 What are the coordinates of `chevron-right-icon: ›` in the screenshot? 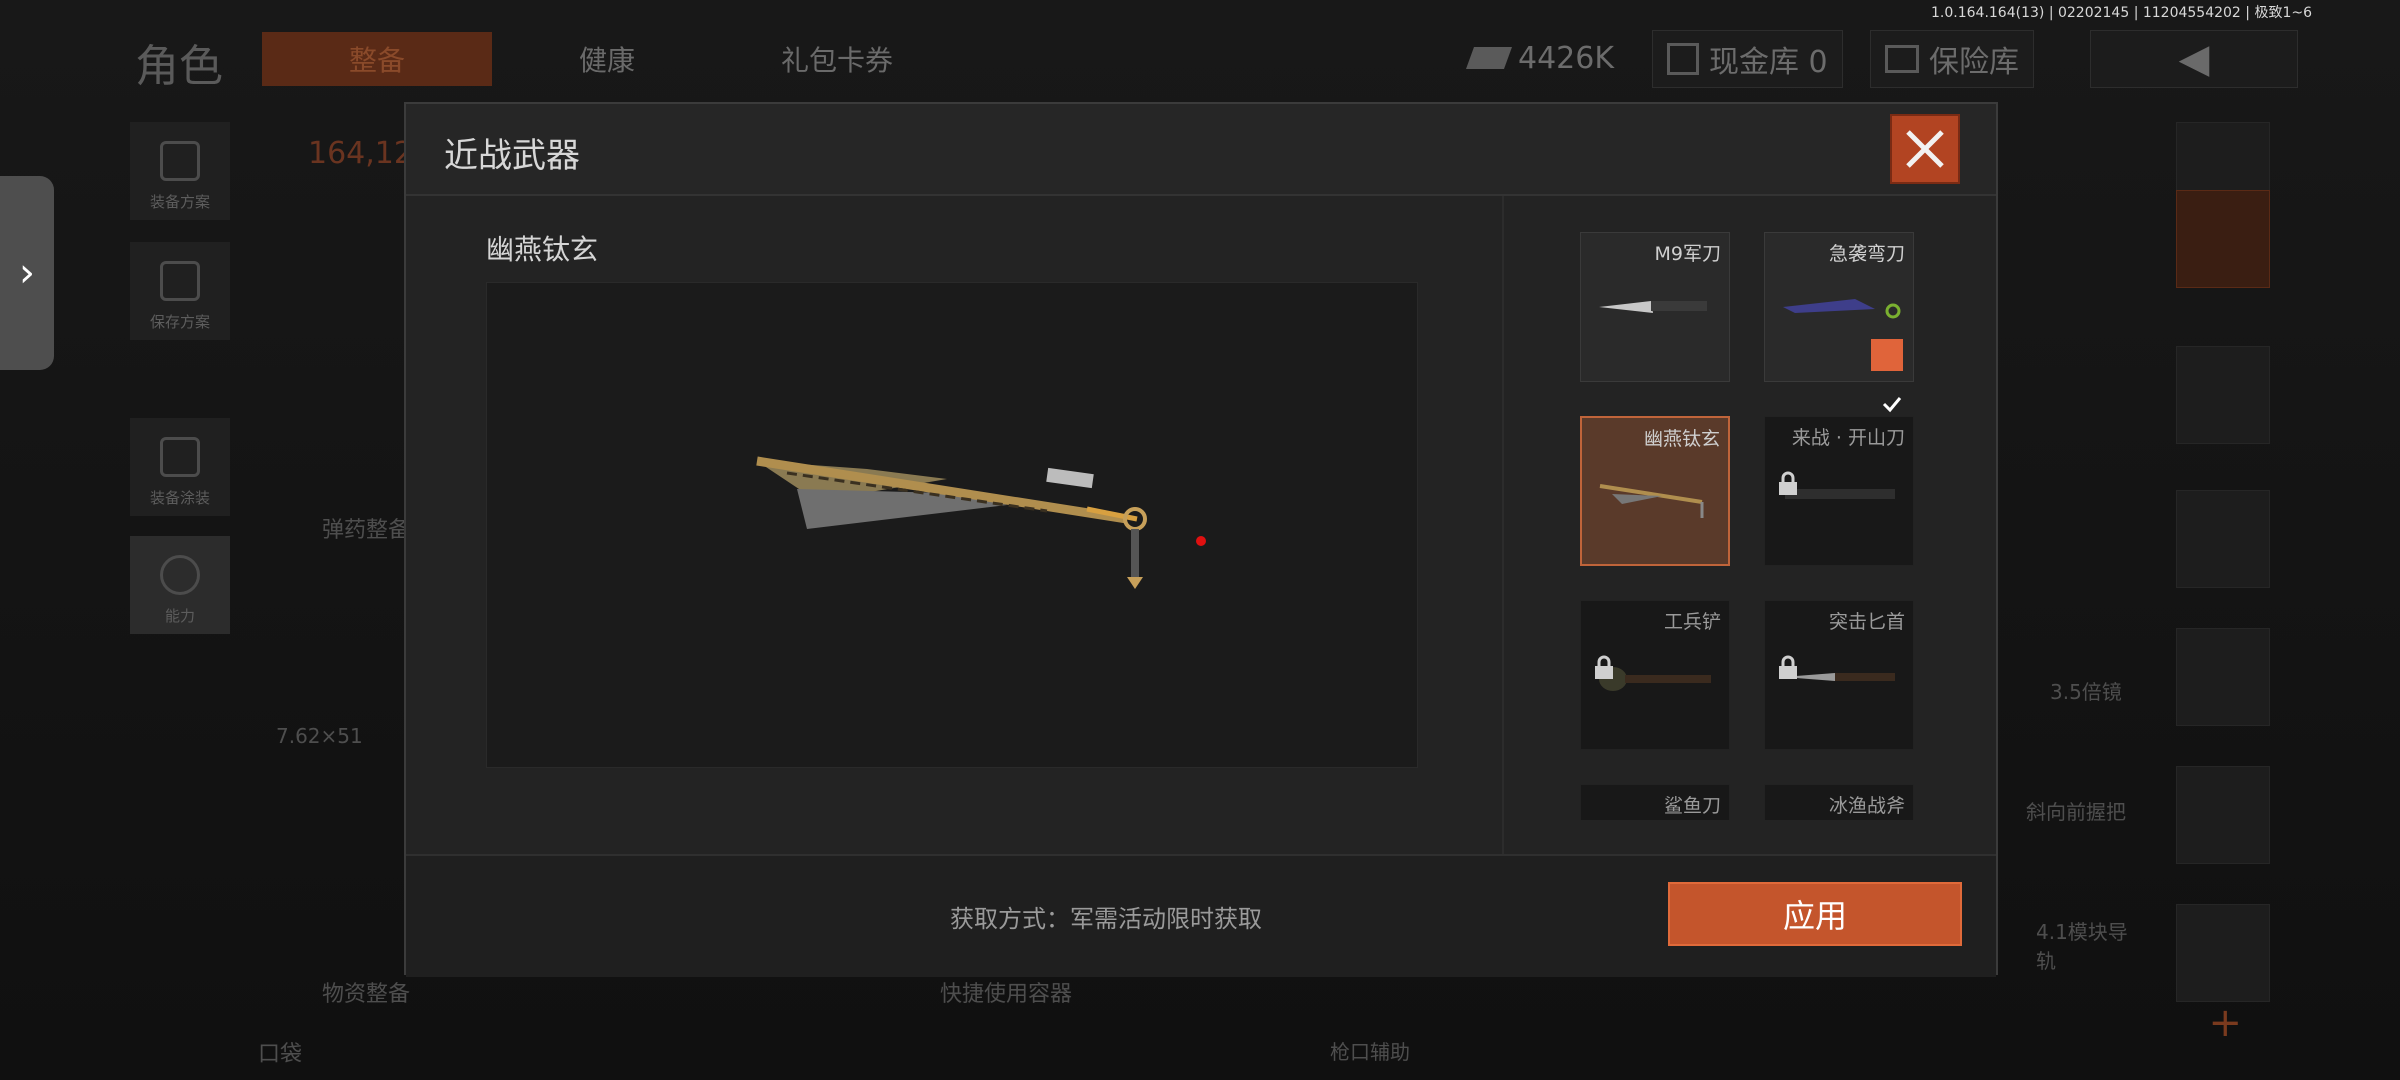 It's located at (27, 273).